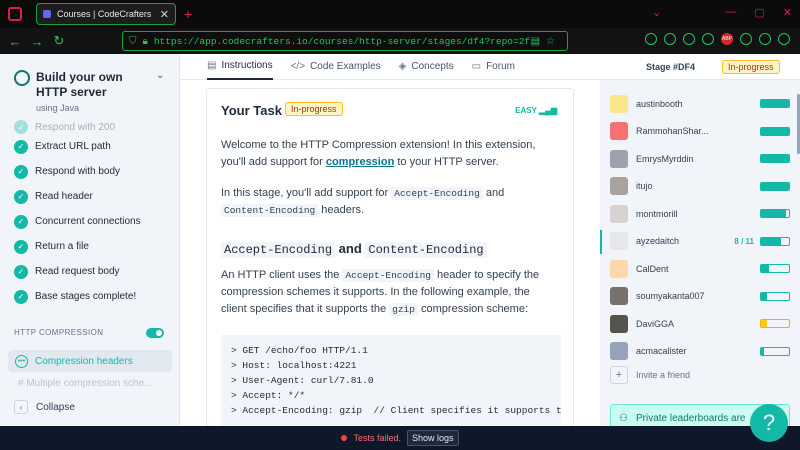 The width and height of the screenshot is (800, 450). What do you see at coordinates (388, 275) in the screenshot?
I see `inline-code: Accept-Encoding` at bounding box center [388, 275].